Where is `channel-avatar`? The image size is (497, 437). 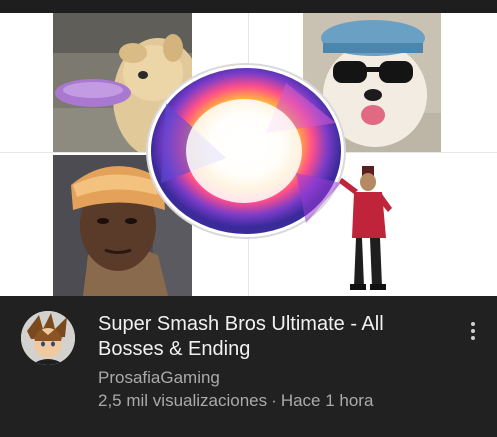 channel-avatar is located at coordinates (48, 338).